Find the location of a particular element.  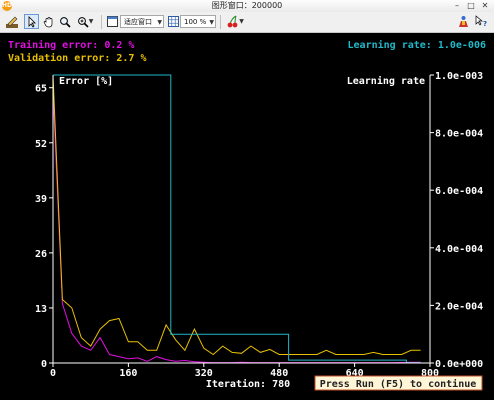

left-tick-label: 65 is located at coordinates (41, 89).